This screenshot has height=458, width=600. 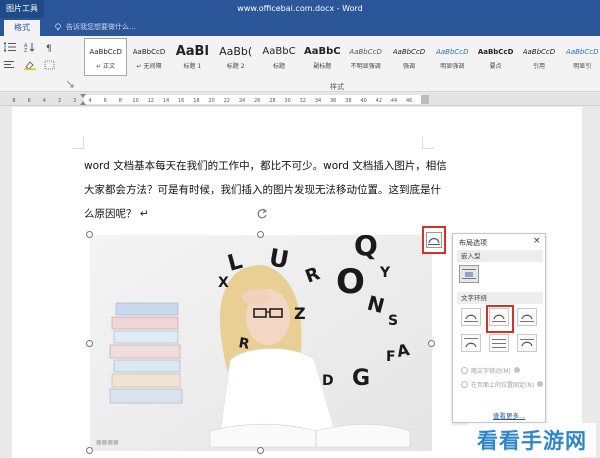 I want to click on ruler-tick-label: 10, so click(x=135, y=101).